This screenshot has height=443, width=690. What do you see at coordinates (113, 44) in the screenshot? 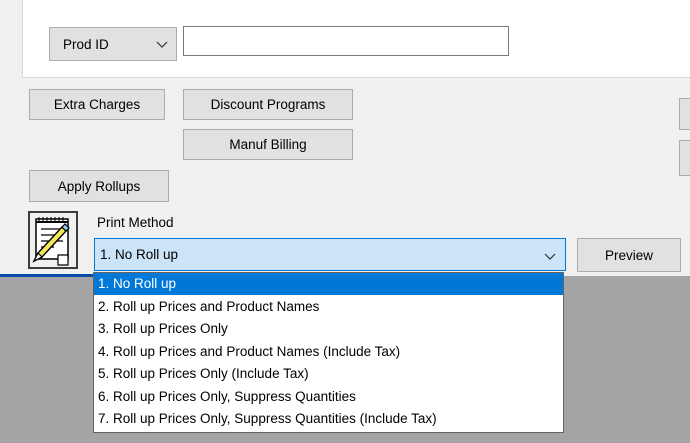
I see `search-field-select: Prod ID` at bounding box center [113, 44].